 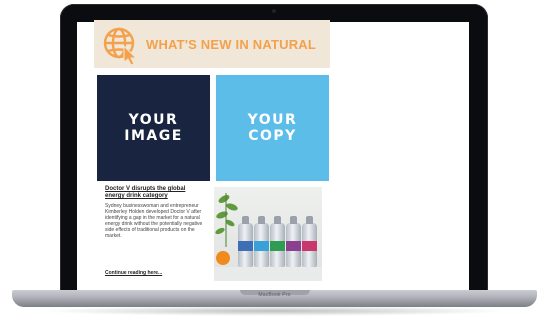 What do you see at coordinates (272, 120) in the screenshot?
I see `your-copy-line1: YOUR` at bounding box center [272, 120].